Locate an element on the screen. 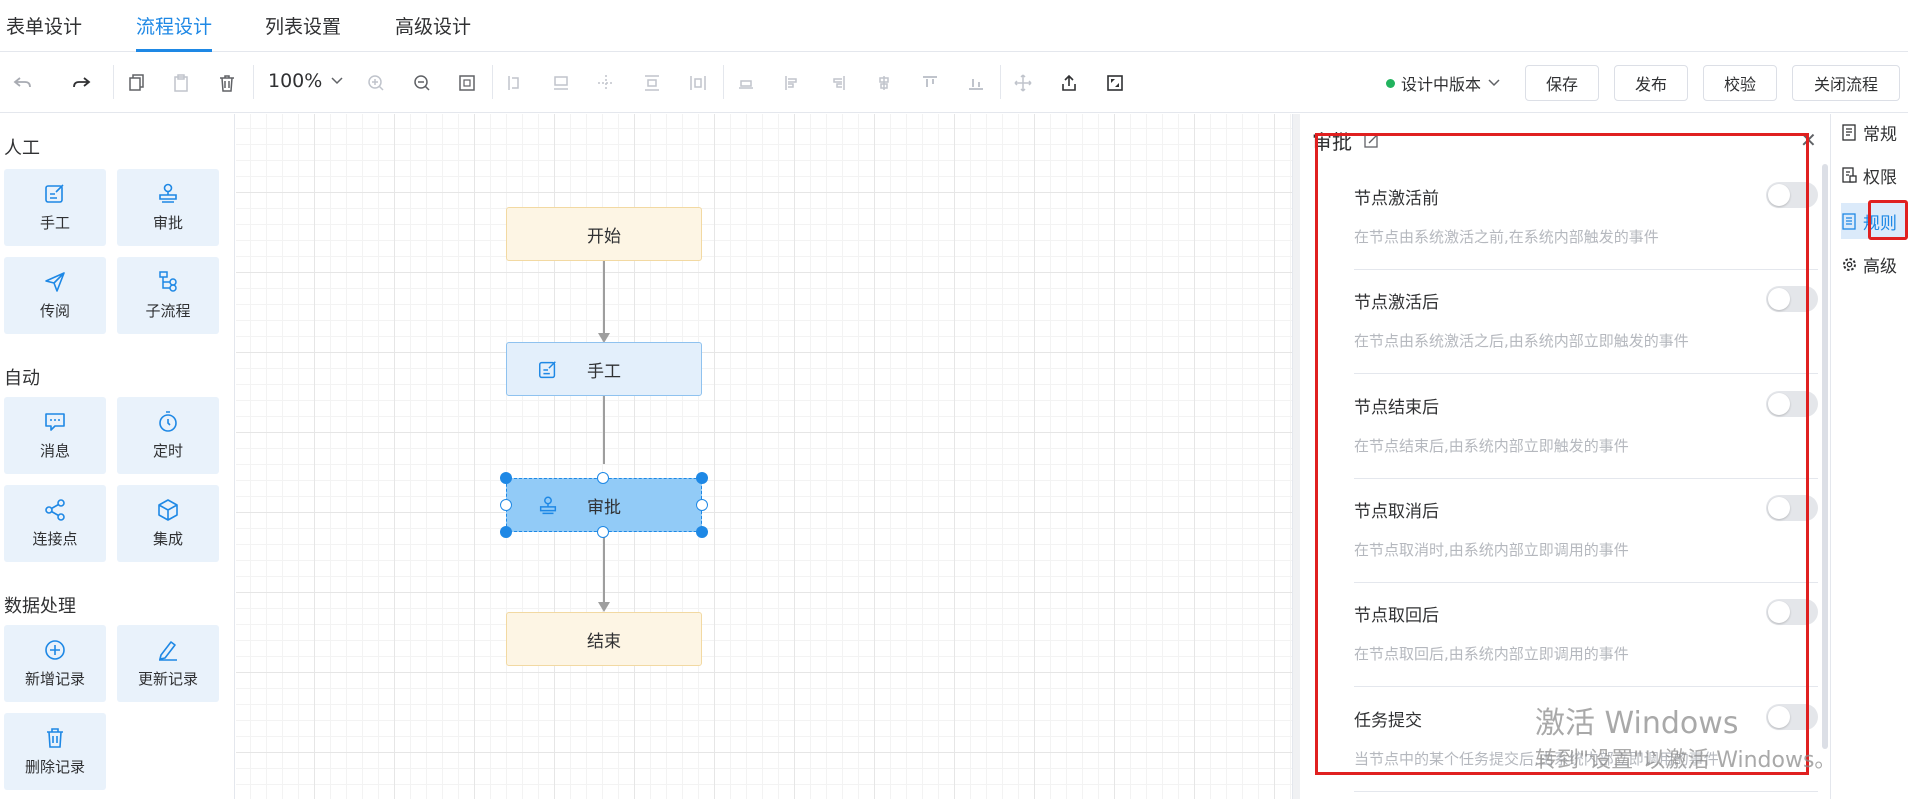 This screenshot has width=1908, height=799. tab-list-settings: 列表设置 is located at coordinates (303, 30).